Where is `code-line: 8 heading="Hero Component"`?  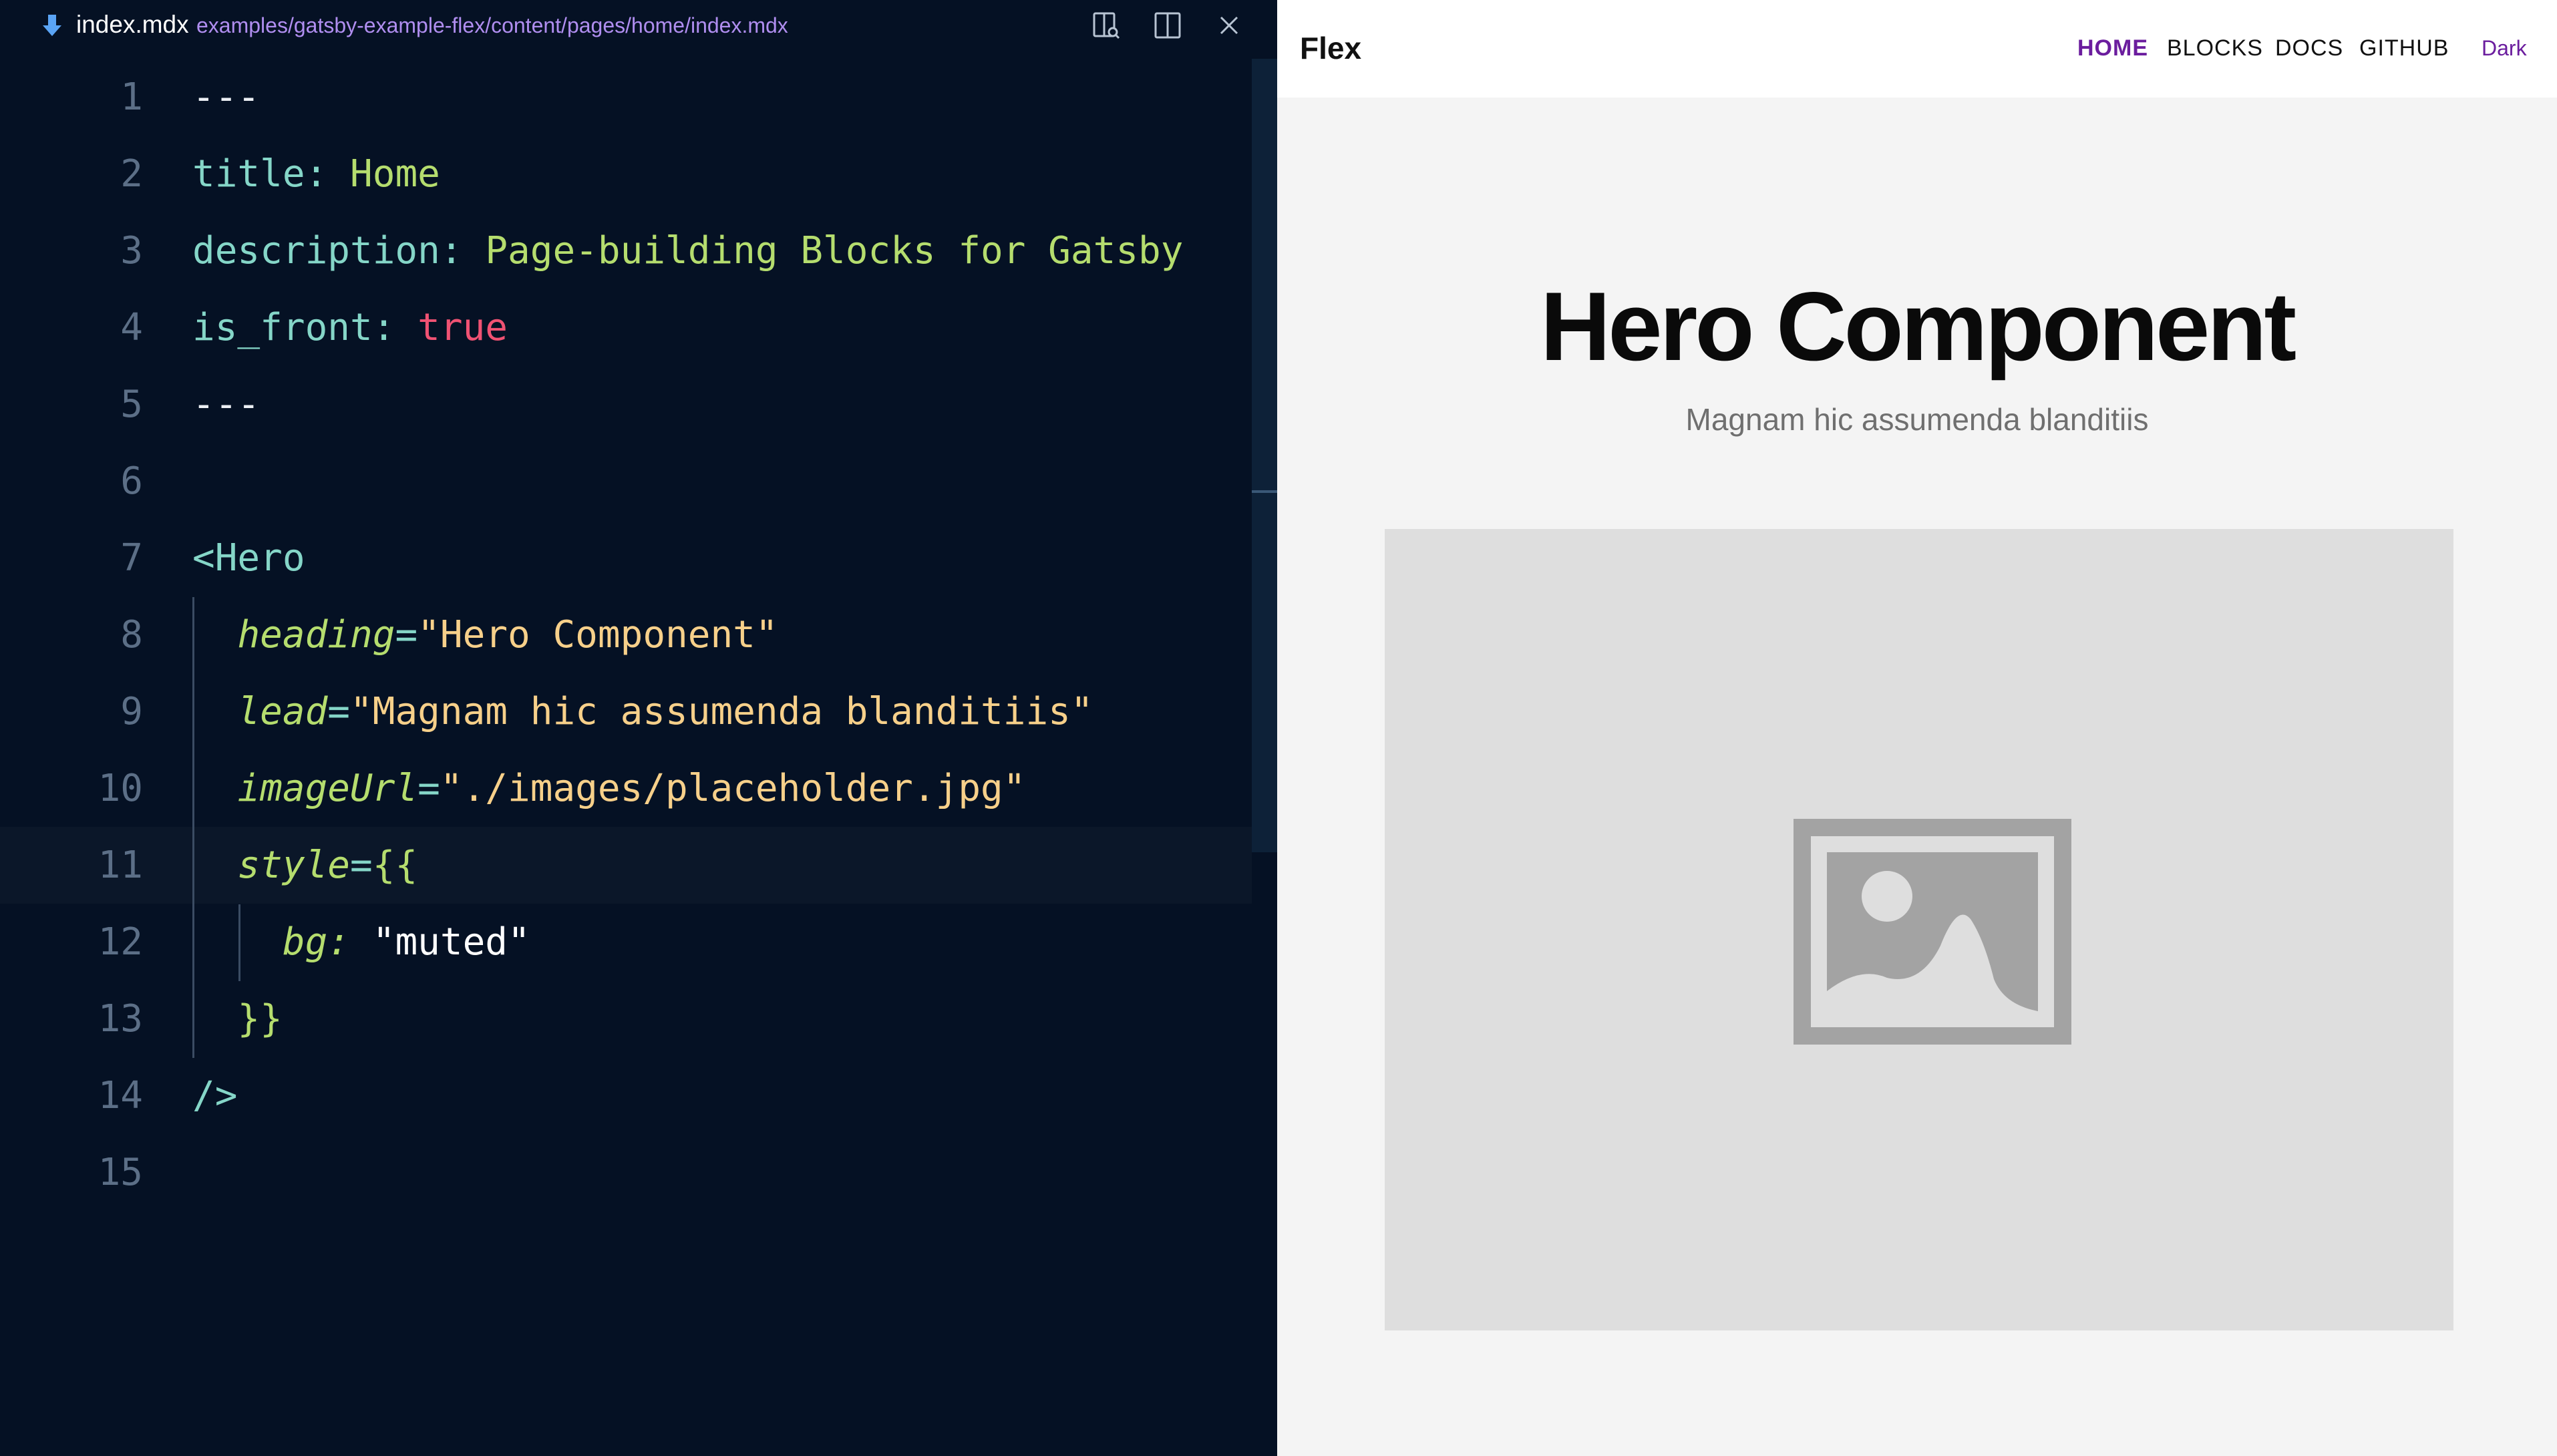
code-line: 8 heading="Hero Component" is located at coordinates (626, 634).